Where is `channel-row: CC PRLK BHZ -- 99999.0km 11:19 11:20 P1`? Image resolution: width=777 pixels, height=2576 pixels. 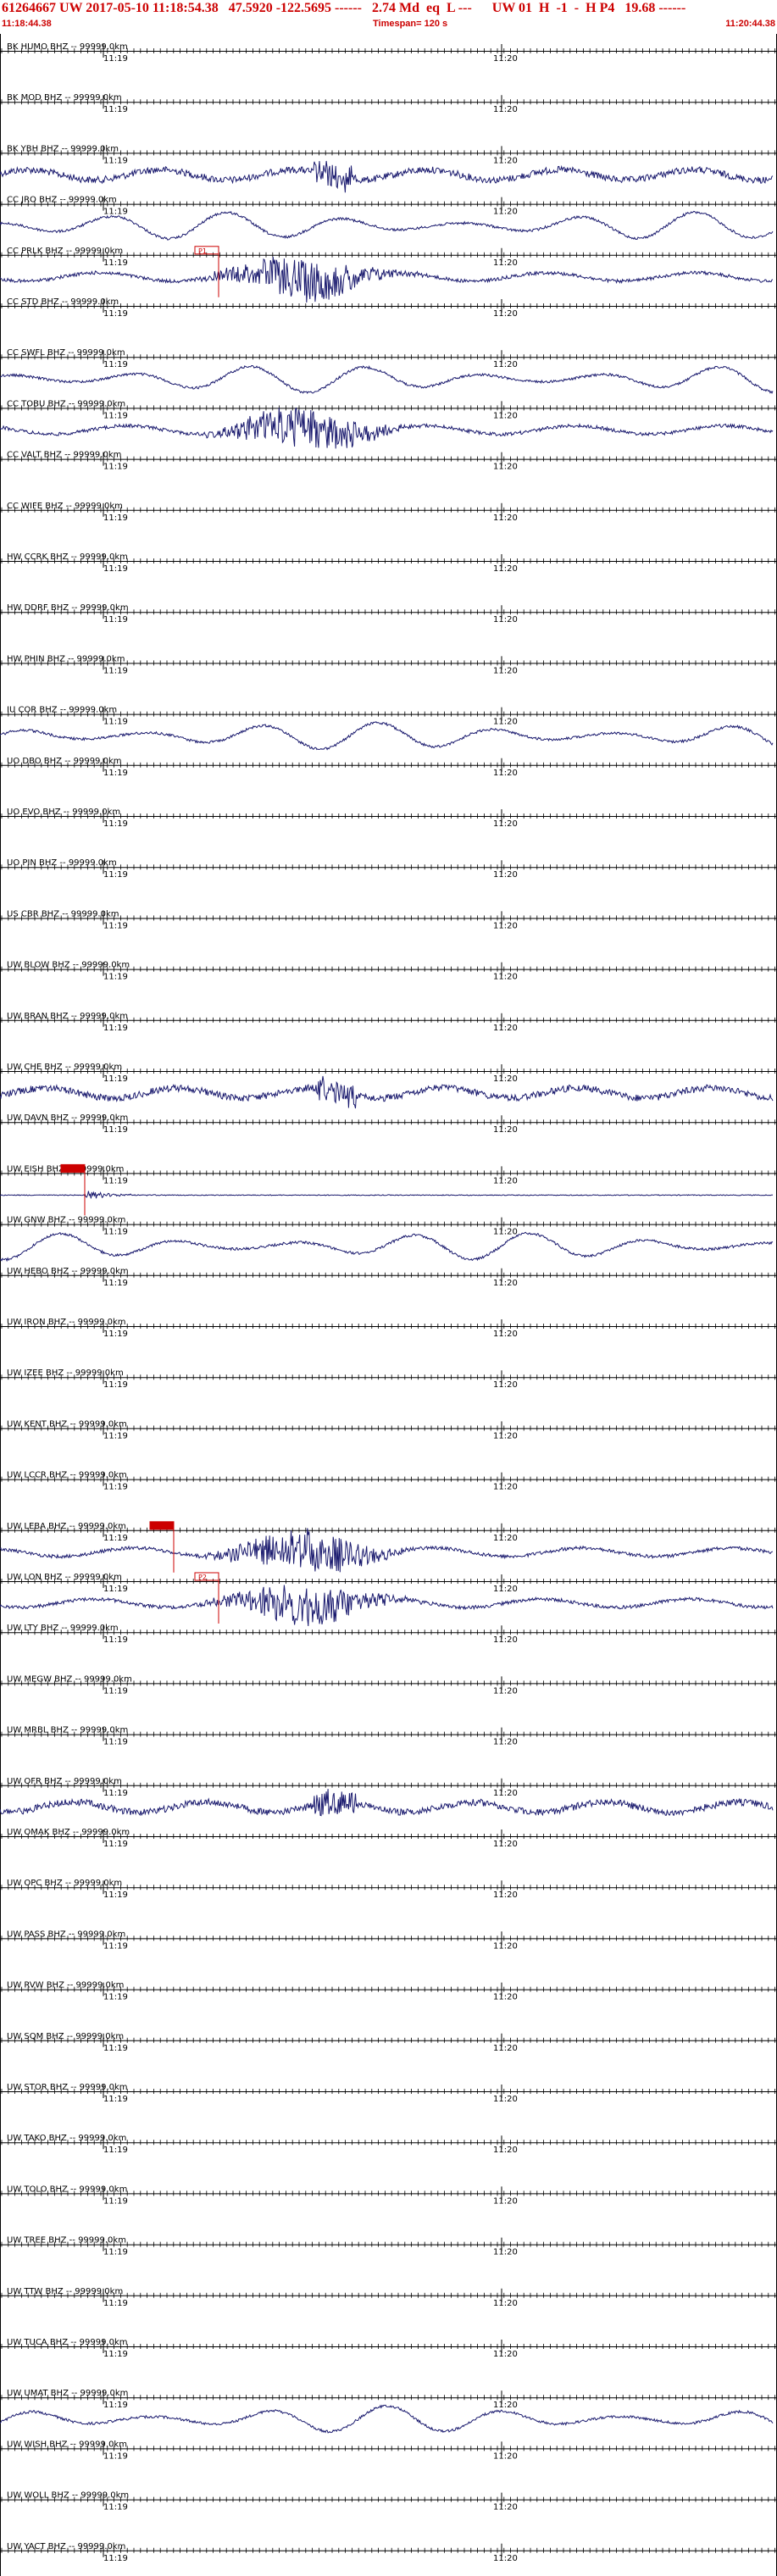
channel-row: CC PRLK BHZ -- 99999.0km 11:19 11:20 P1 is located at coordinates (388, 274).